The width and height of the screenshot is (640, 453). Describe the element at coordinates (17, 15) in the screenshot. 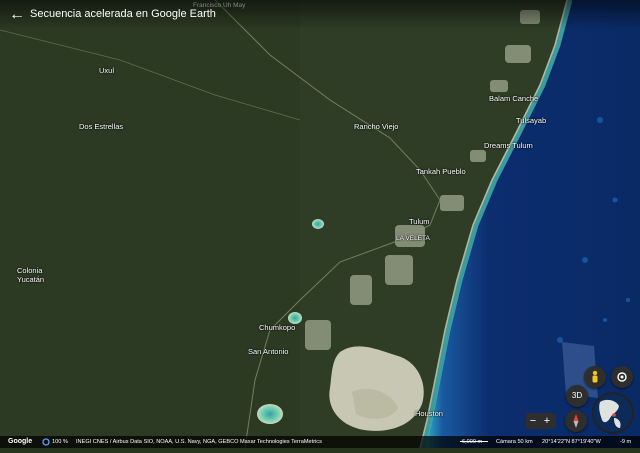

I see `back-arrow-icon: ←` at that location.